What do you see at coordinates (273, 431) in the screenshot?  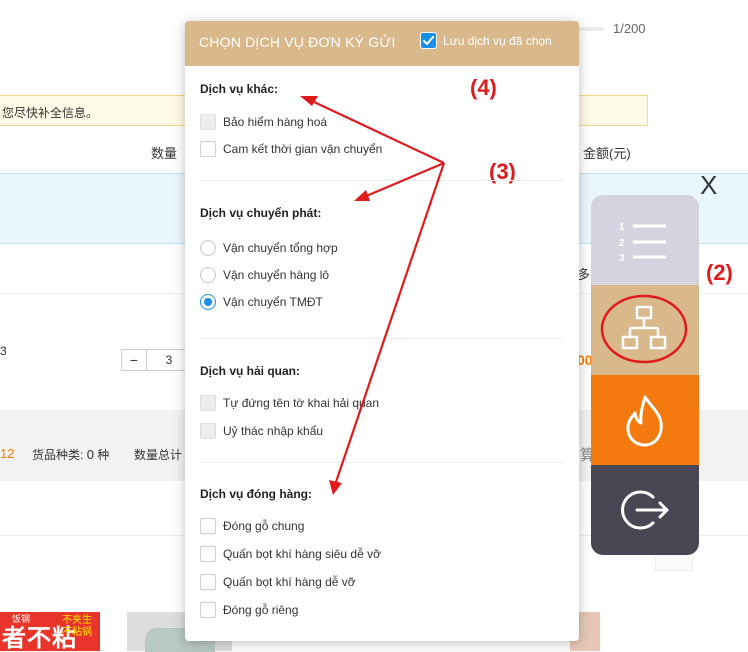 I see `option-label: Uỷ thác nhập khẩu` at bounding box center [273, 431].